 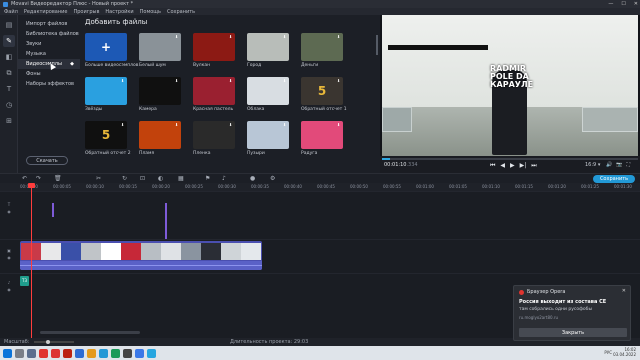 I want to click on explorer-icon, so click(x=91, y=353).